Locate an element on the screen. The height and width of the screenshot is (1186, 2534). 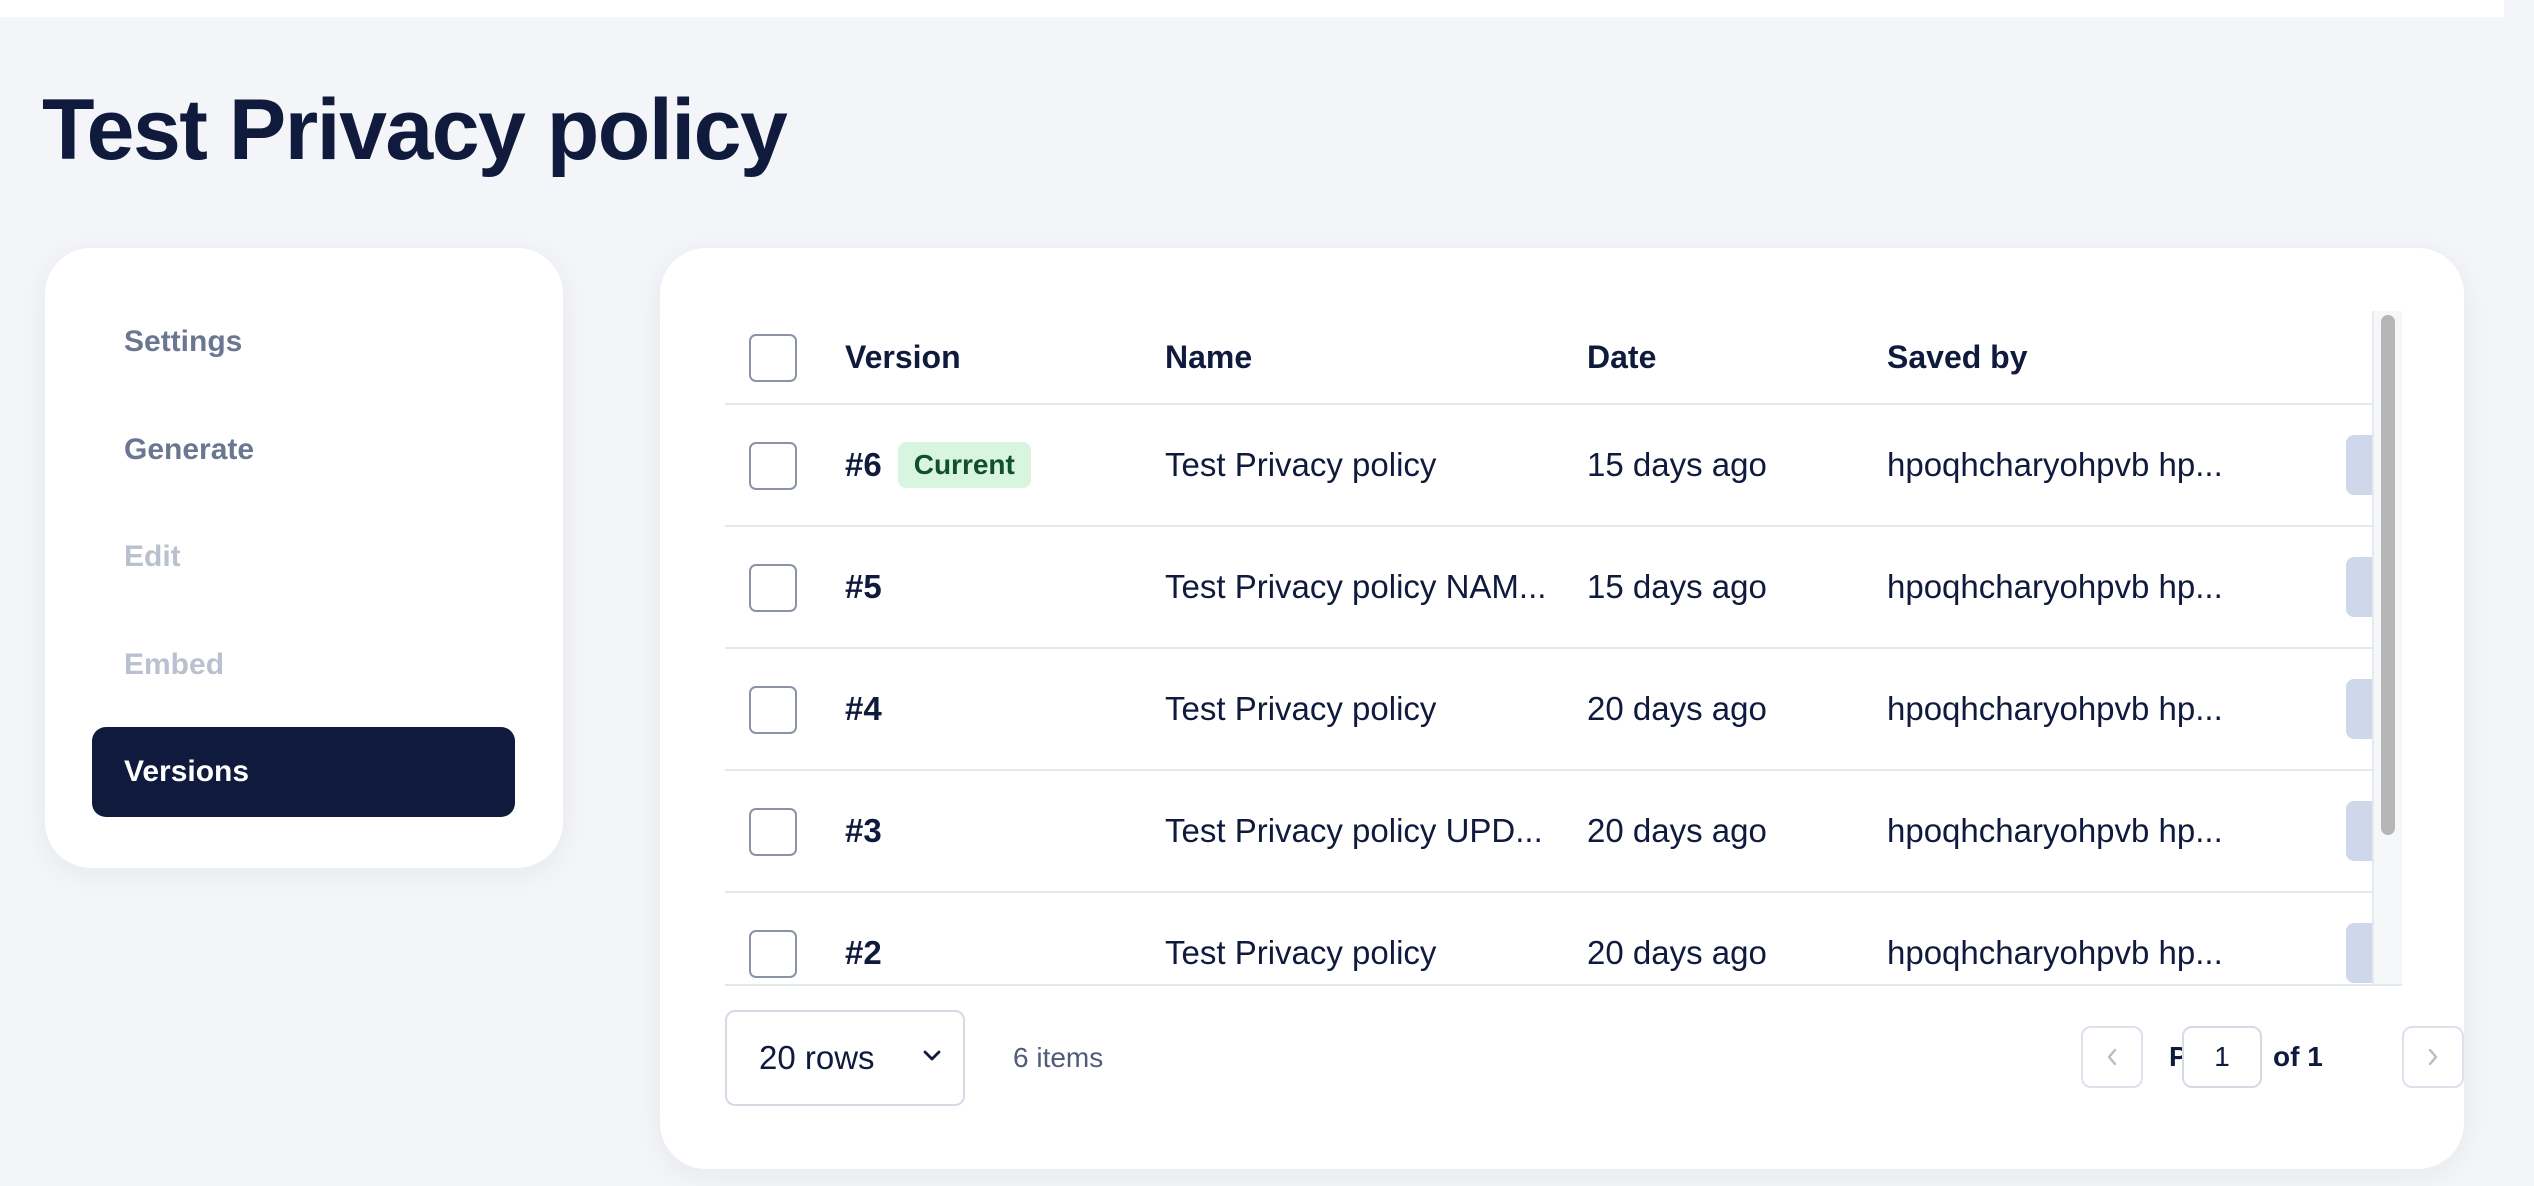
sidebar-item-label: Settings is located at coordinates (183, 341).